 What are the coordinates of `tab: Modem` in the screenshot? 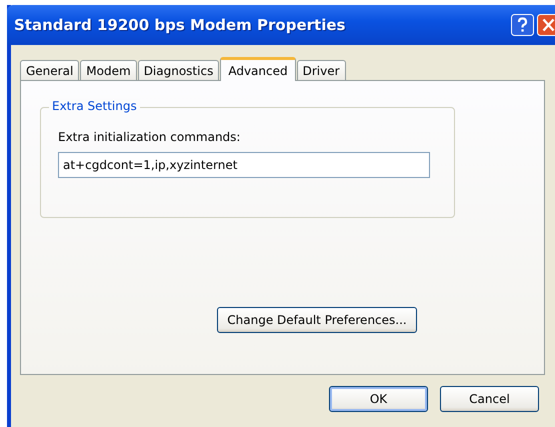 It's located at (108, 70).